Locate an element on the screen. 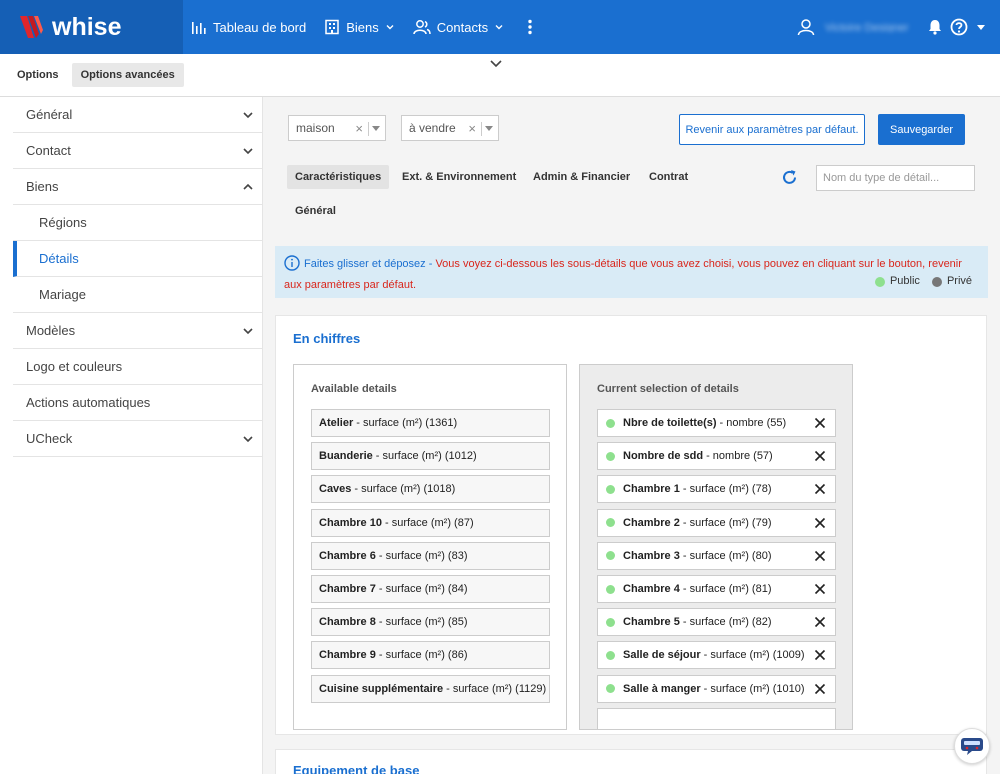 The height and width of the screenshot is (774, 1000). sidebar-item-details: Détails is located at coordinates (137, 259).